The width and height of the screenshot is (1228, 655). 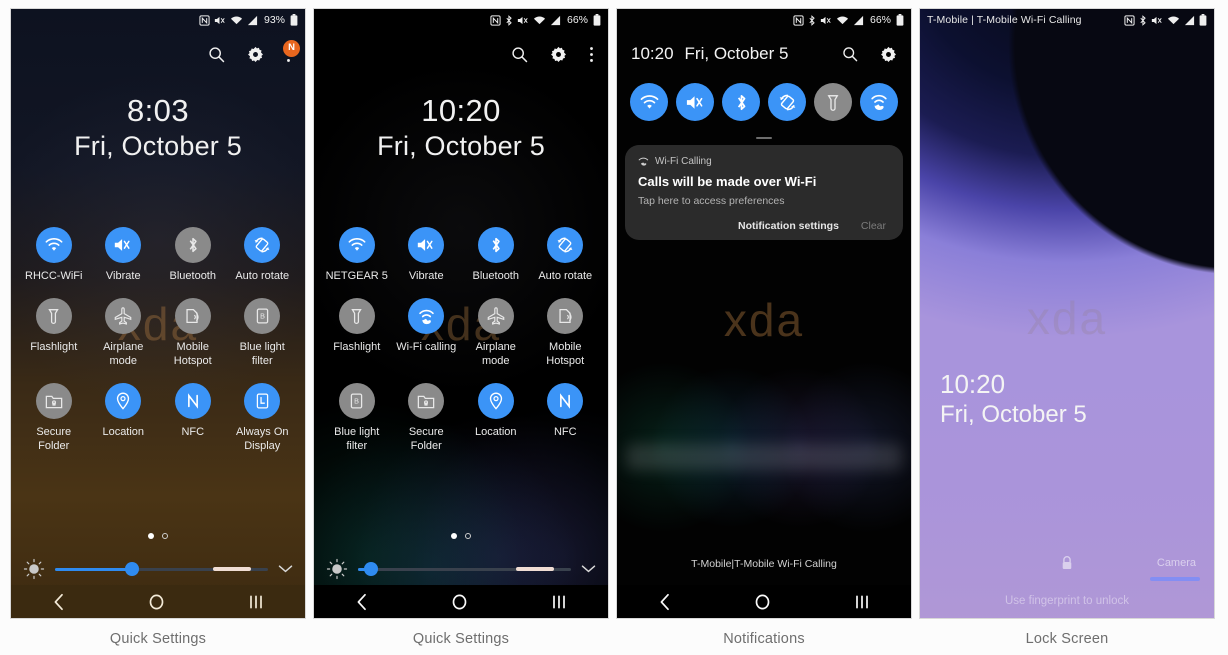 What do you see at coordinates (54, 347) in the screenshot?
I see `tile-label: Flashlight` at bounding box center [54, 347].